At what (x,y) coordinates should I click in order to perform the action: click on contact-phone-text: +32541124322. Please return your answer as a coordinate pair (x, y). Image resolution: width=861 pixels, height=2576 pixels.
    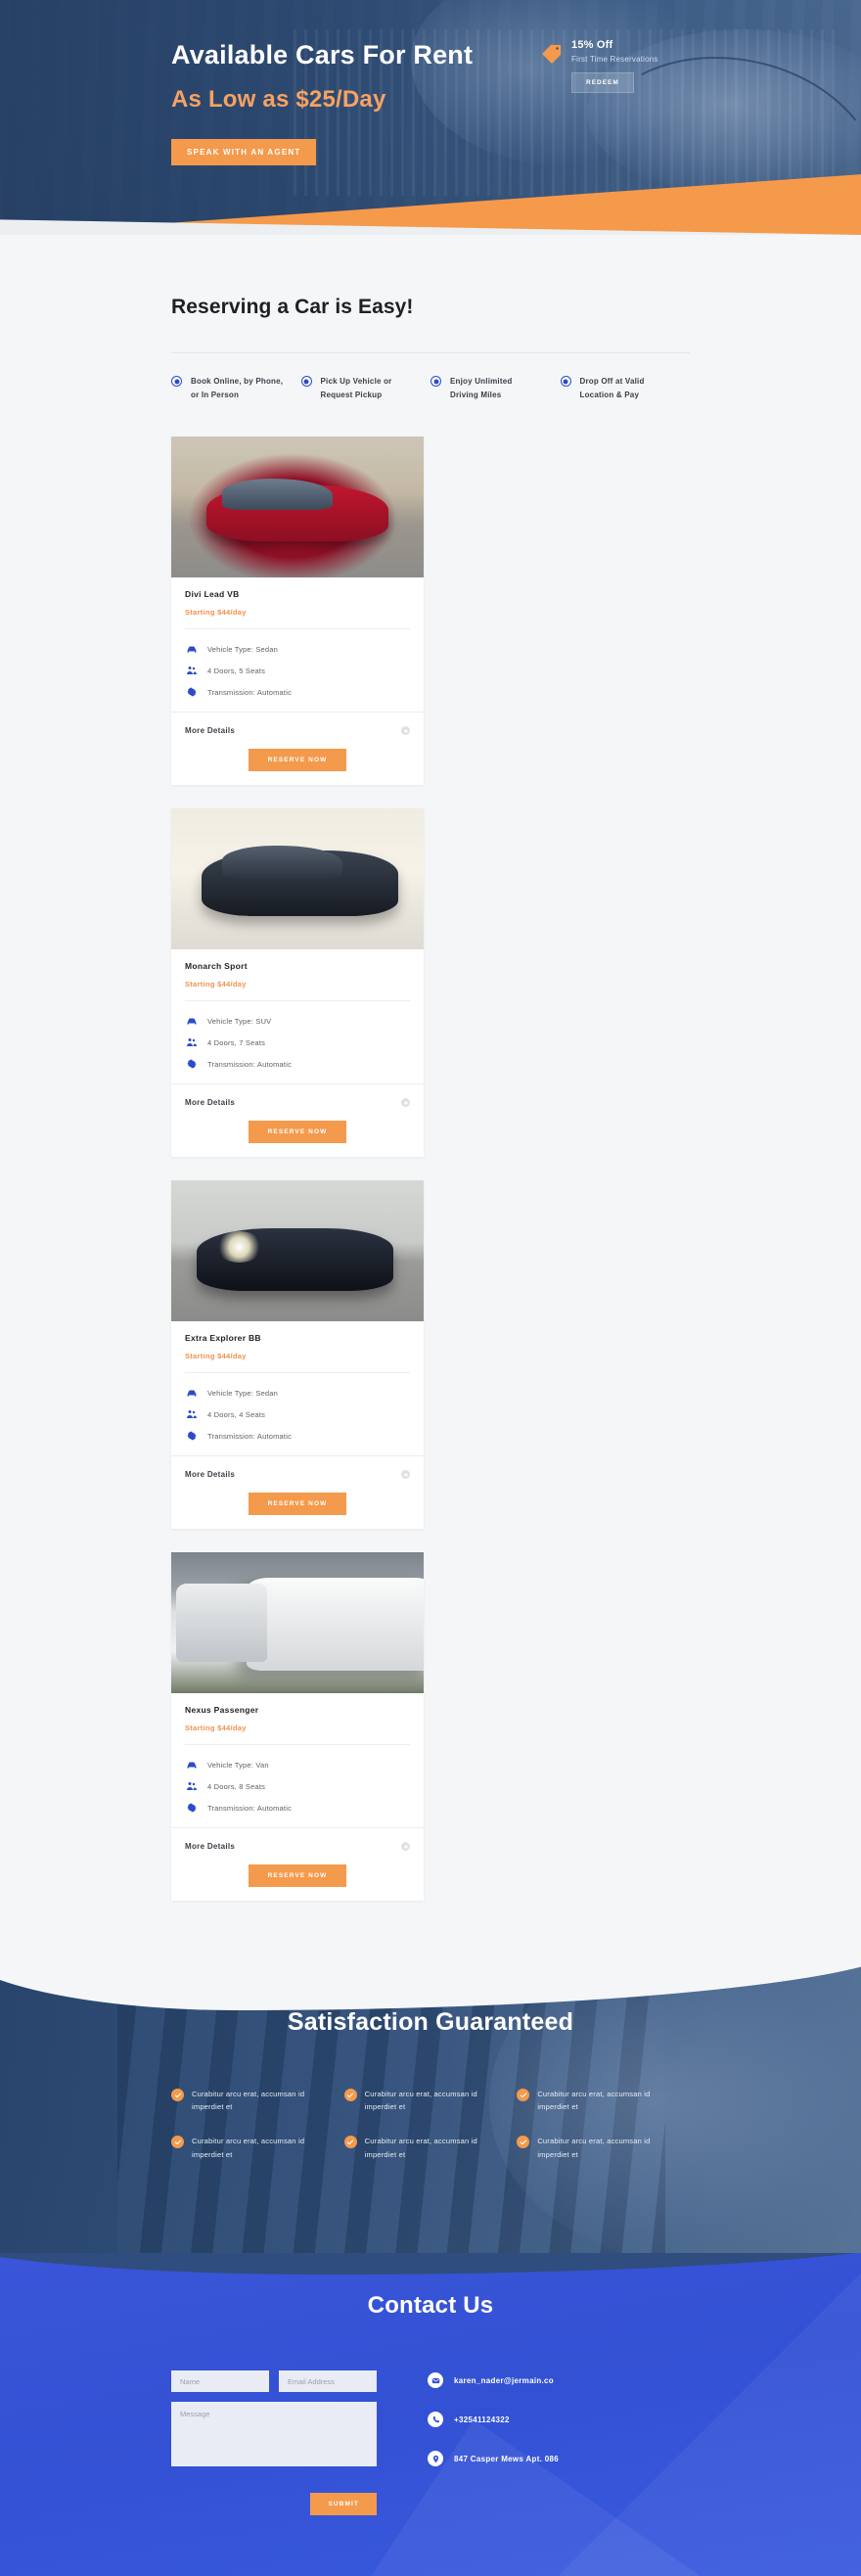
    Looking at the image, I should click on (482, 2420).